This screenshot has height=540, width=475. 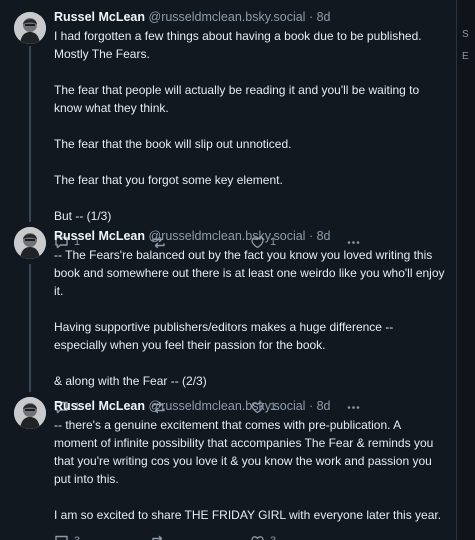 I want to click on heart-icon, so click(x=257, y=537).